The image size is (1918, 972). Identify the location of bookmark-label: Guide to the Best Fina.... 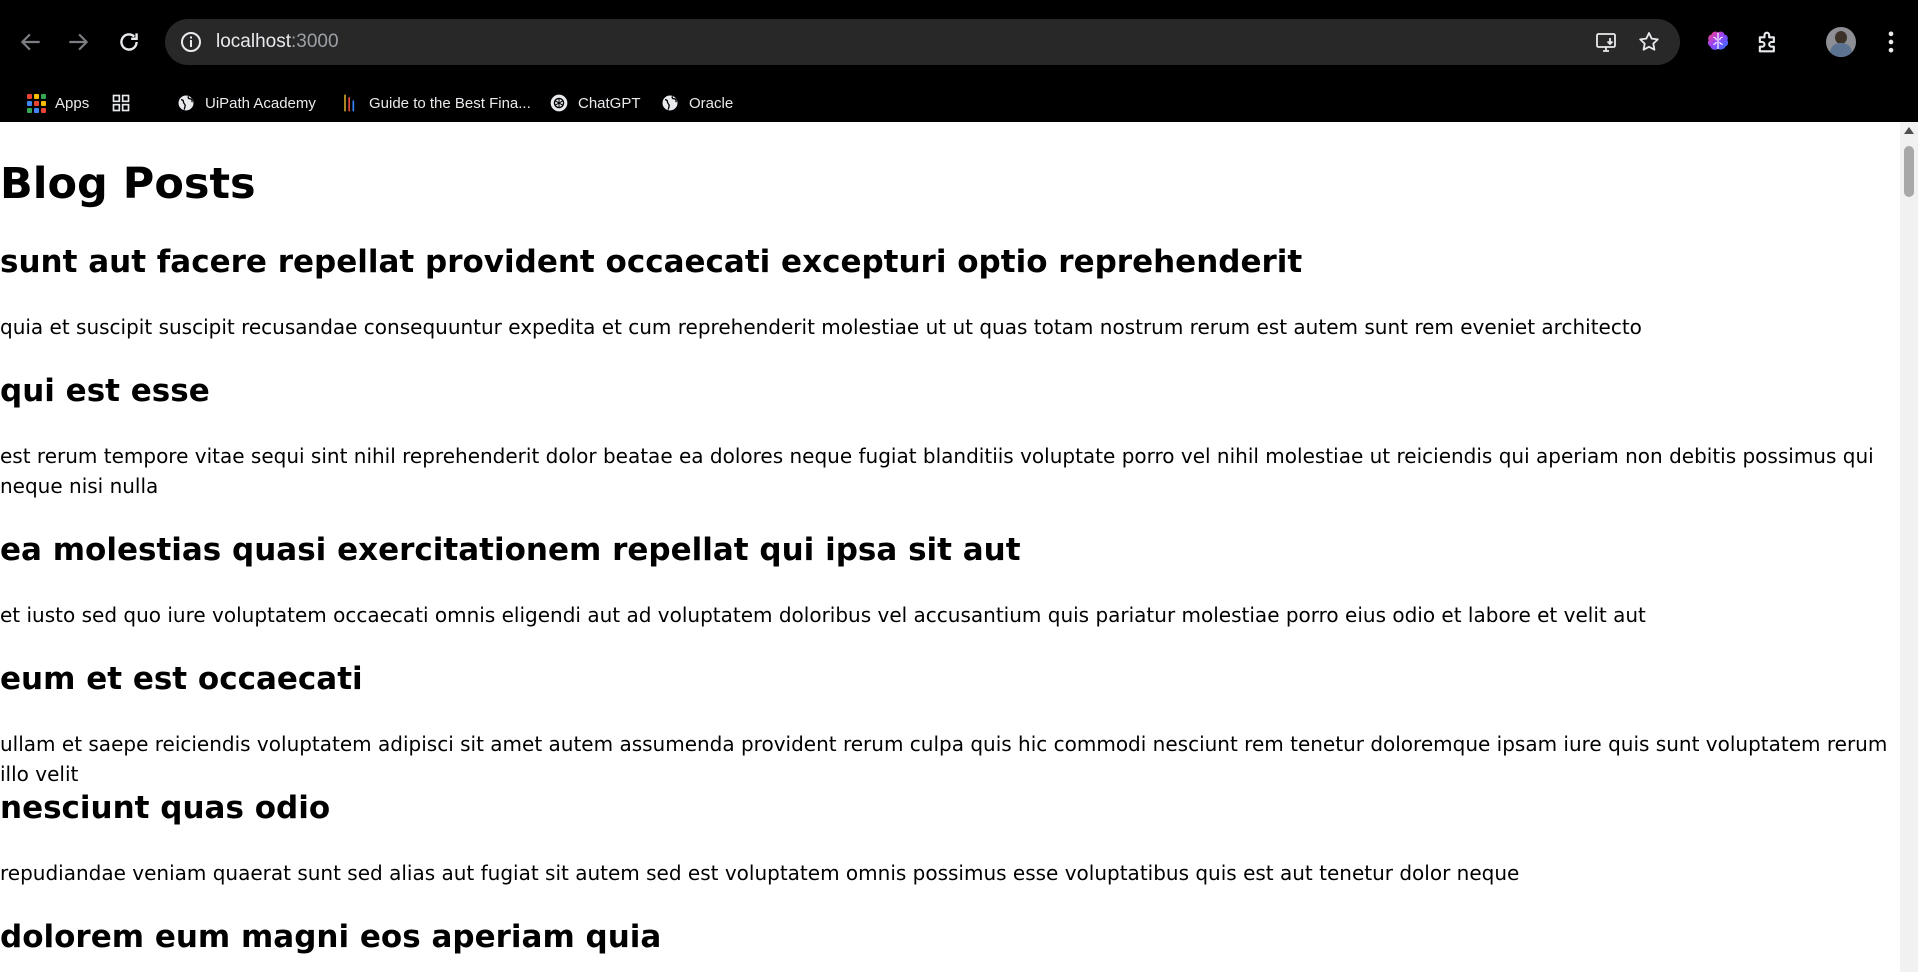
(450, 103).